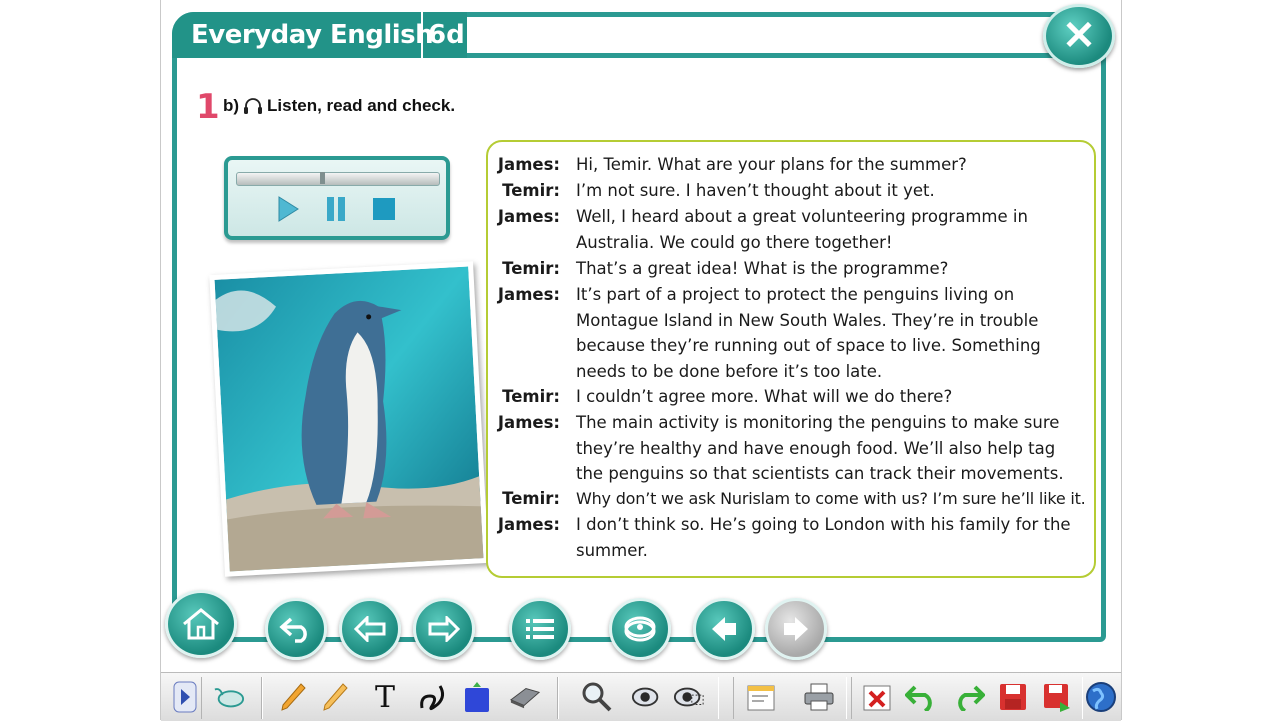 The width and height of the screenshot is (1280, 721). What do you see at coordinates (971, 698) in the screenshot?
I see `redo-icon` at bounding box center [971, 698].